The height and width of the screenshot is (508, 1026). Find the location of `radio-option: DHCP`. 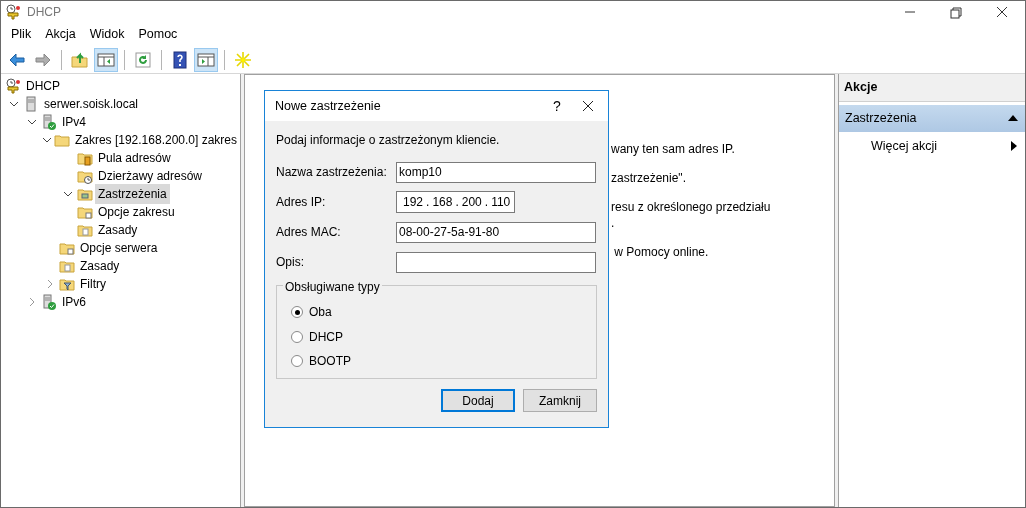

radio-option: DHCP is located at coordinates (443, 336).